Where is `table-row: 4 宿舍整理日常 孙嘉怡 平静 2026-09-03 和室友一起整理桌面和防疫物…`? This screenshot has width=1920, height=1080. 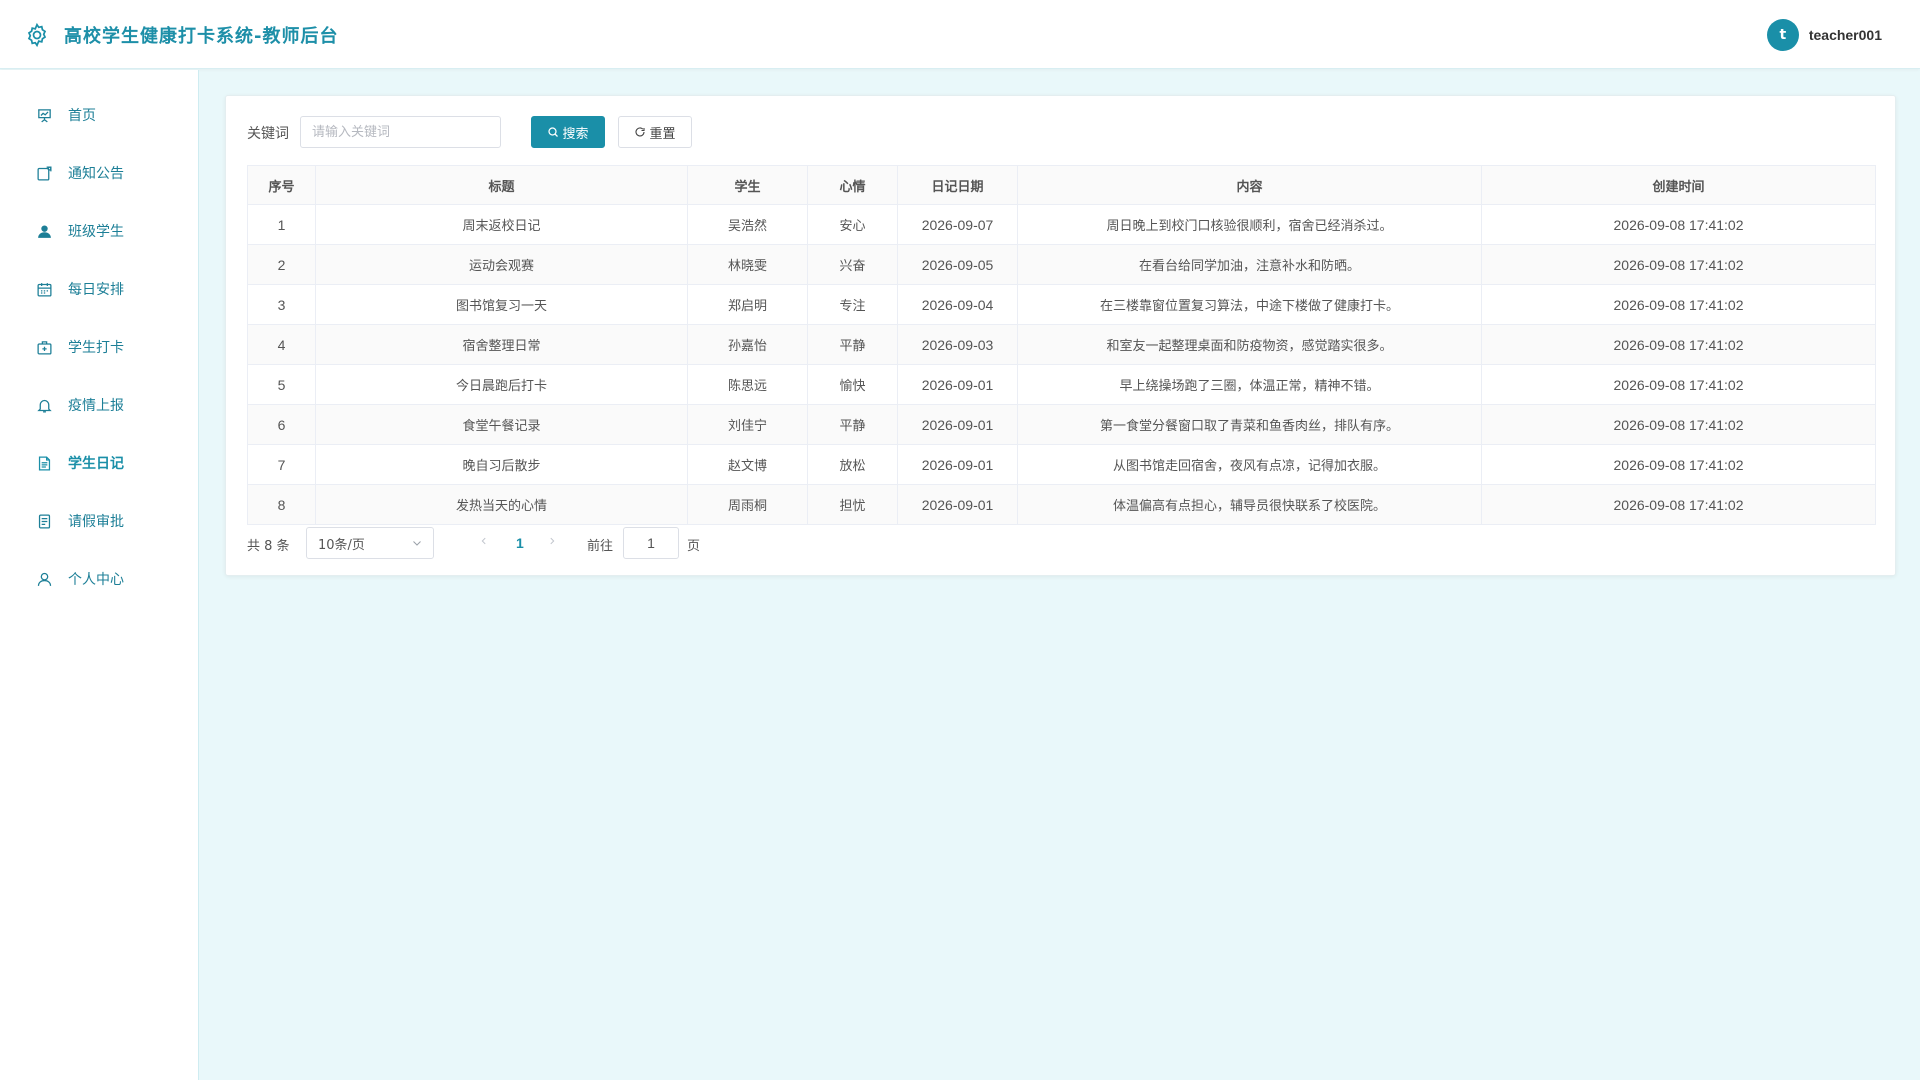
table-row: 4 宿舍整理日常 孙嘉怡 平静 2026-09-03 和室友一起整理桌面和防疫物… is located at coordinates (1061, 344).